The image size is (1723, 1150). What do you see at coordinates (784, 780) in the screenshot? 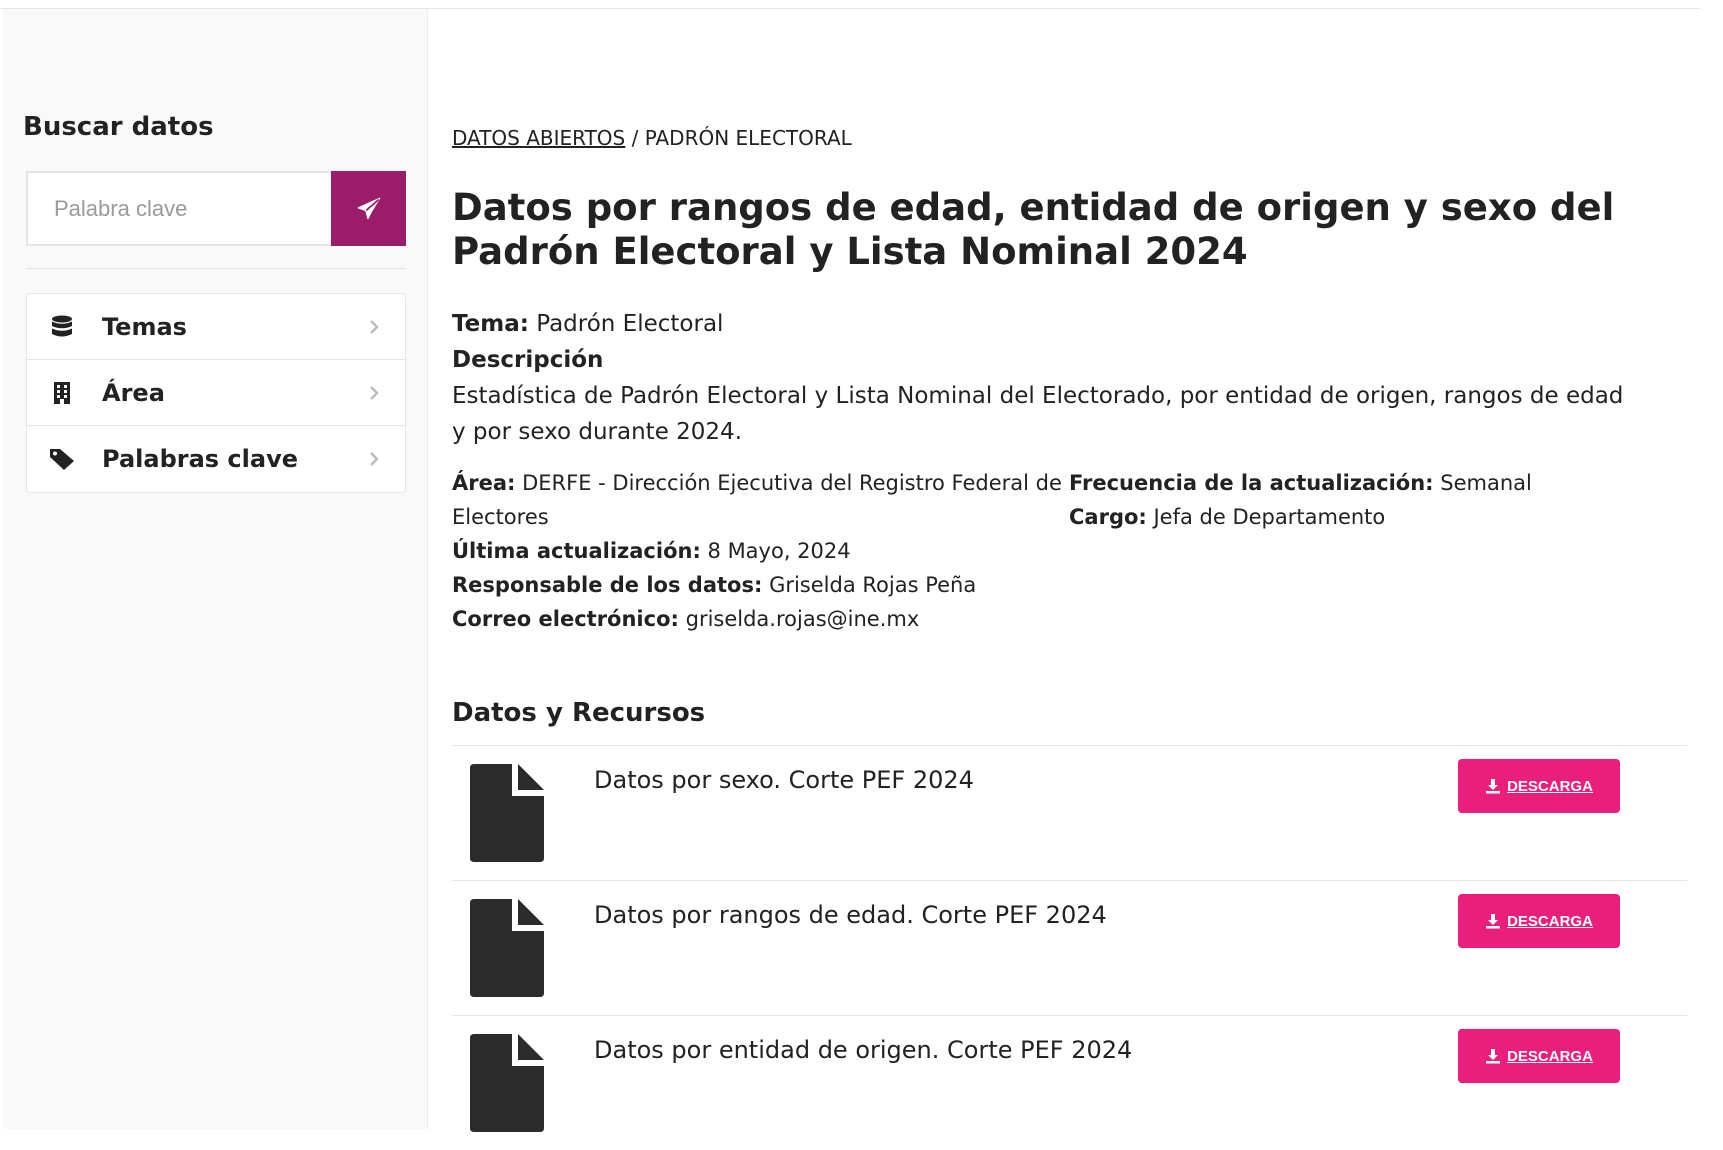
I see `resource-name: Datos por sexo. Corte PEF 2024` at bounding box center [784, 780].